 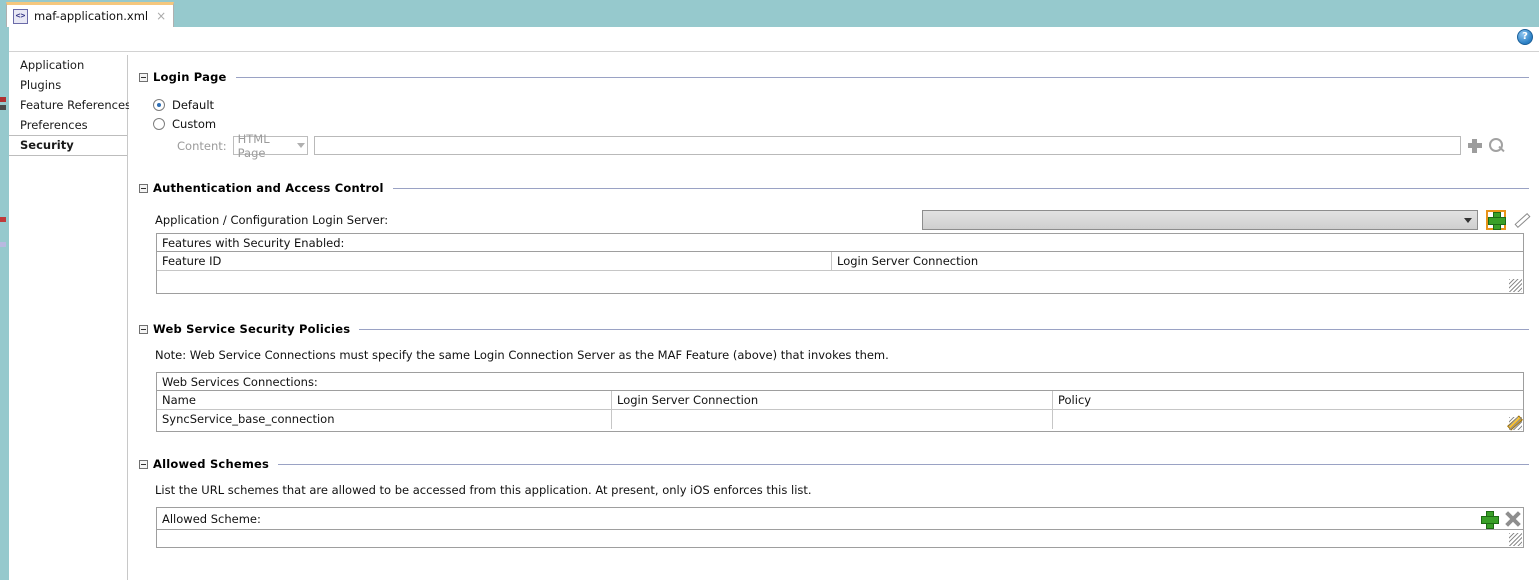 I want to click on web-services-table-header: Name Login Server Connection Policy, so click(x=840, y=400).